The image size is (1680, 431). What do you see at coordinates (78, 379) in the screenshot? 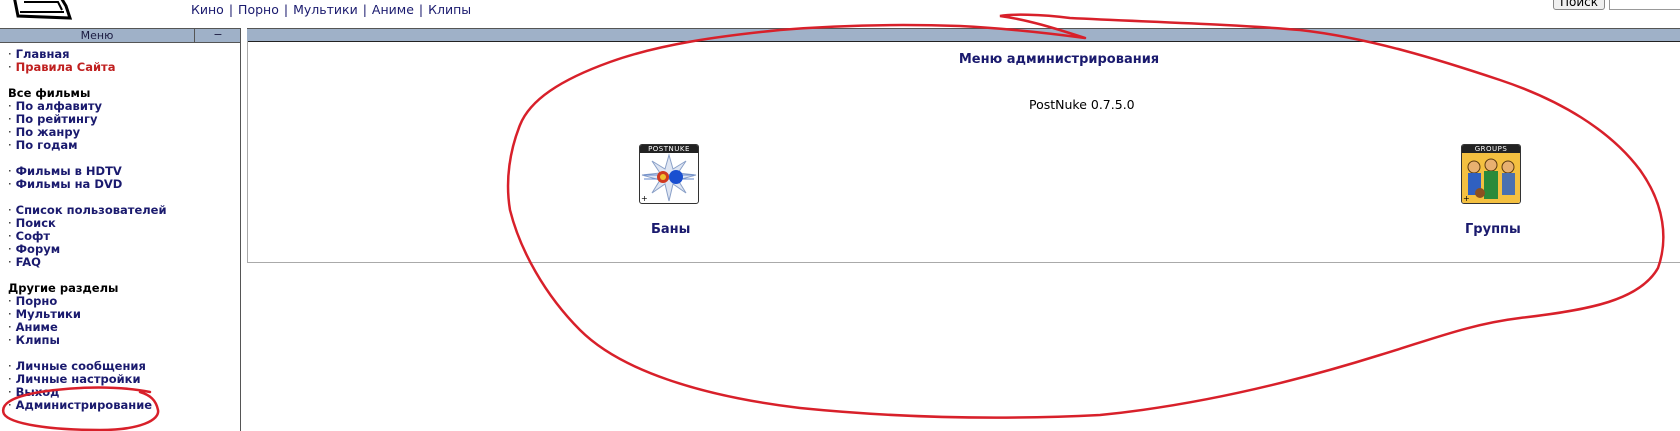
I see `sidebar-item-settings: Личные настройки` at bounding box center [78, 379].